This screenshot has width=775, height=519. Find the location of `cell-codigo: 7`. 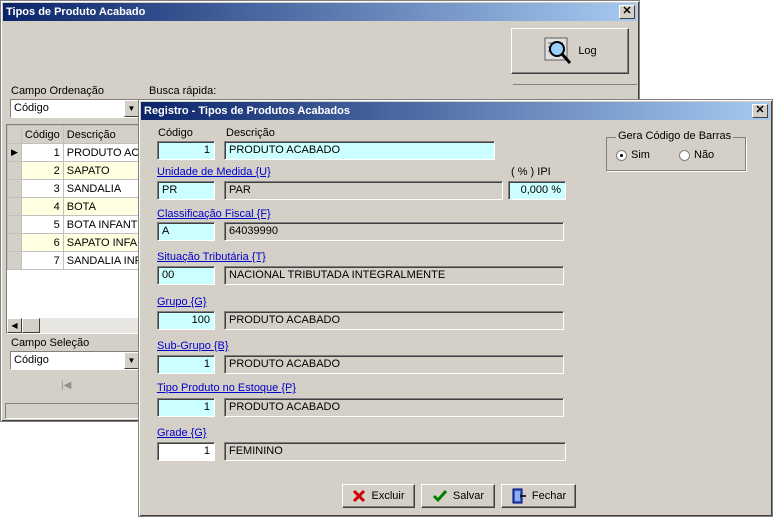

cell-codigo: 7 is located at coordinates (42, 260).